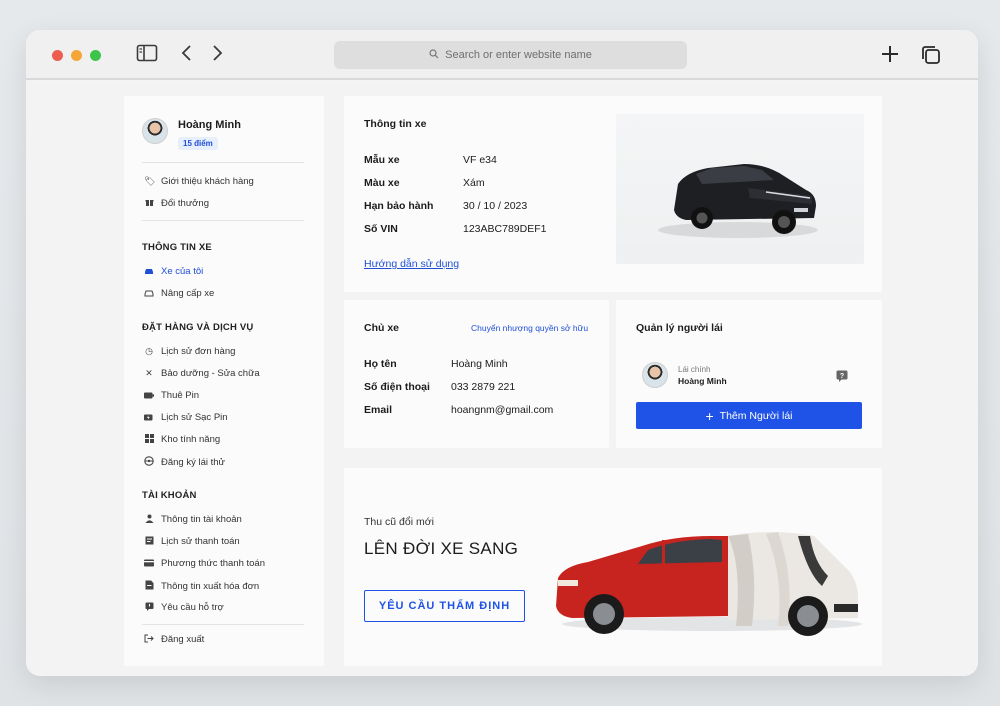 This screenshot has width=1000, height=706. Describe the element at coordinates (184, 607) in the screenshot. I see `sidebar-item-support: Yêu cầu hỗ trợ` at that location.